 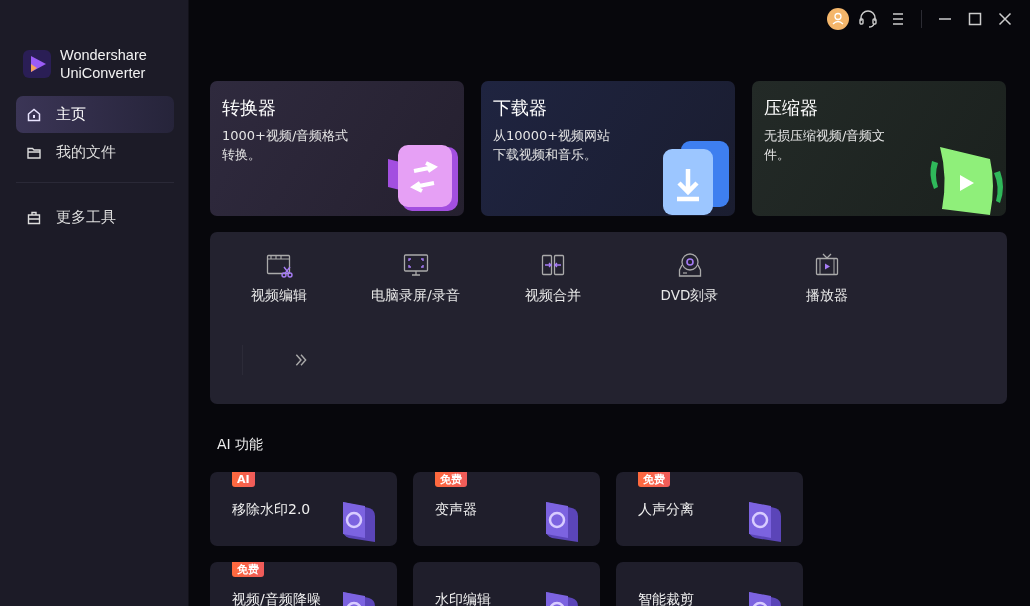 I want to click on app-logo, so click(x=37, y=64).